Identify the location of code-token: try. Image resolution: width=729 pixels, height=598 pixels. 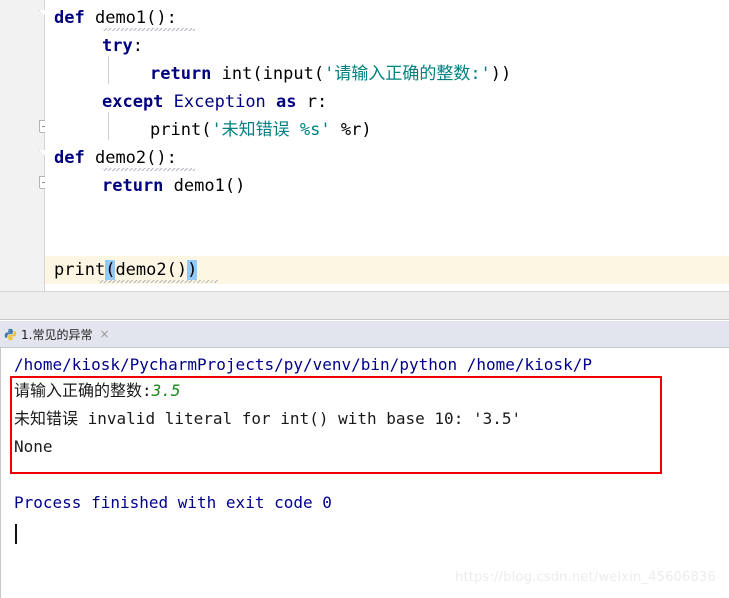
(117, 46).